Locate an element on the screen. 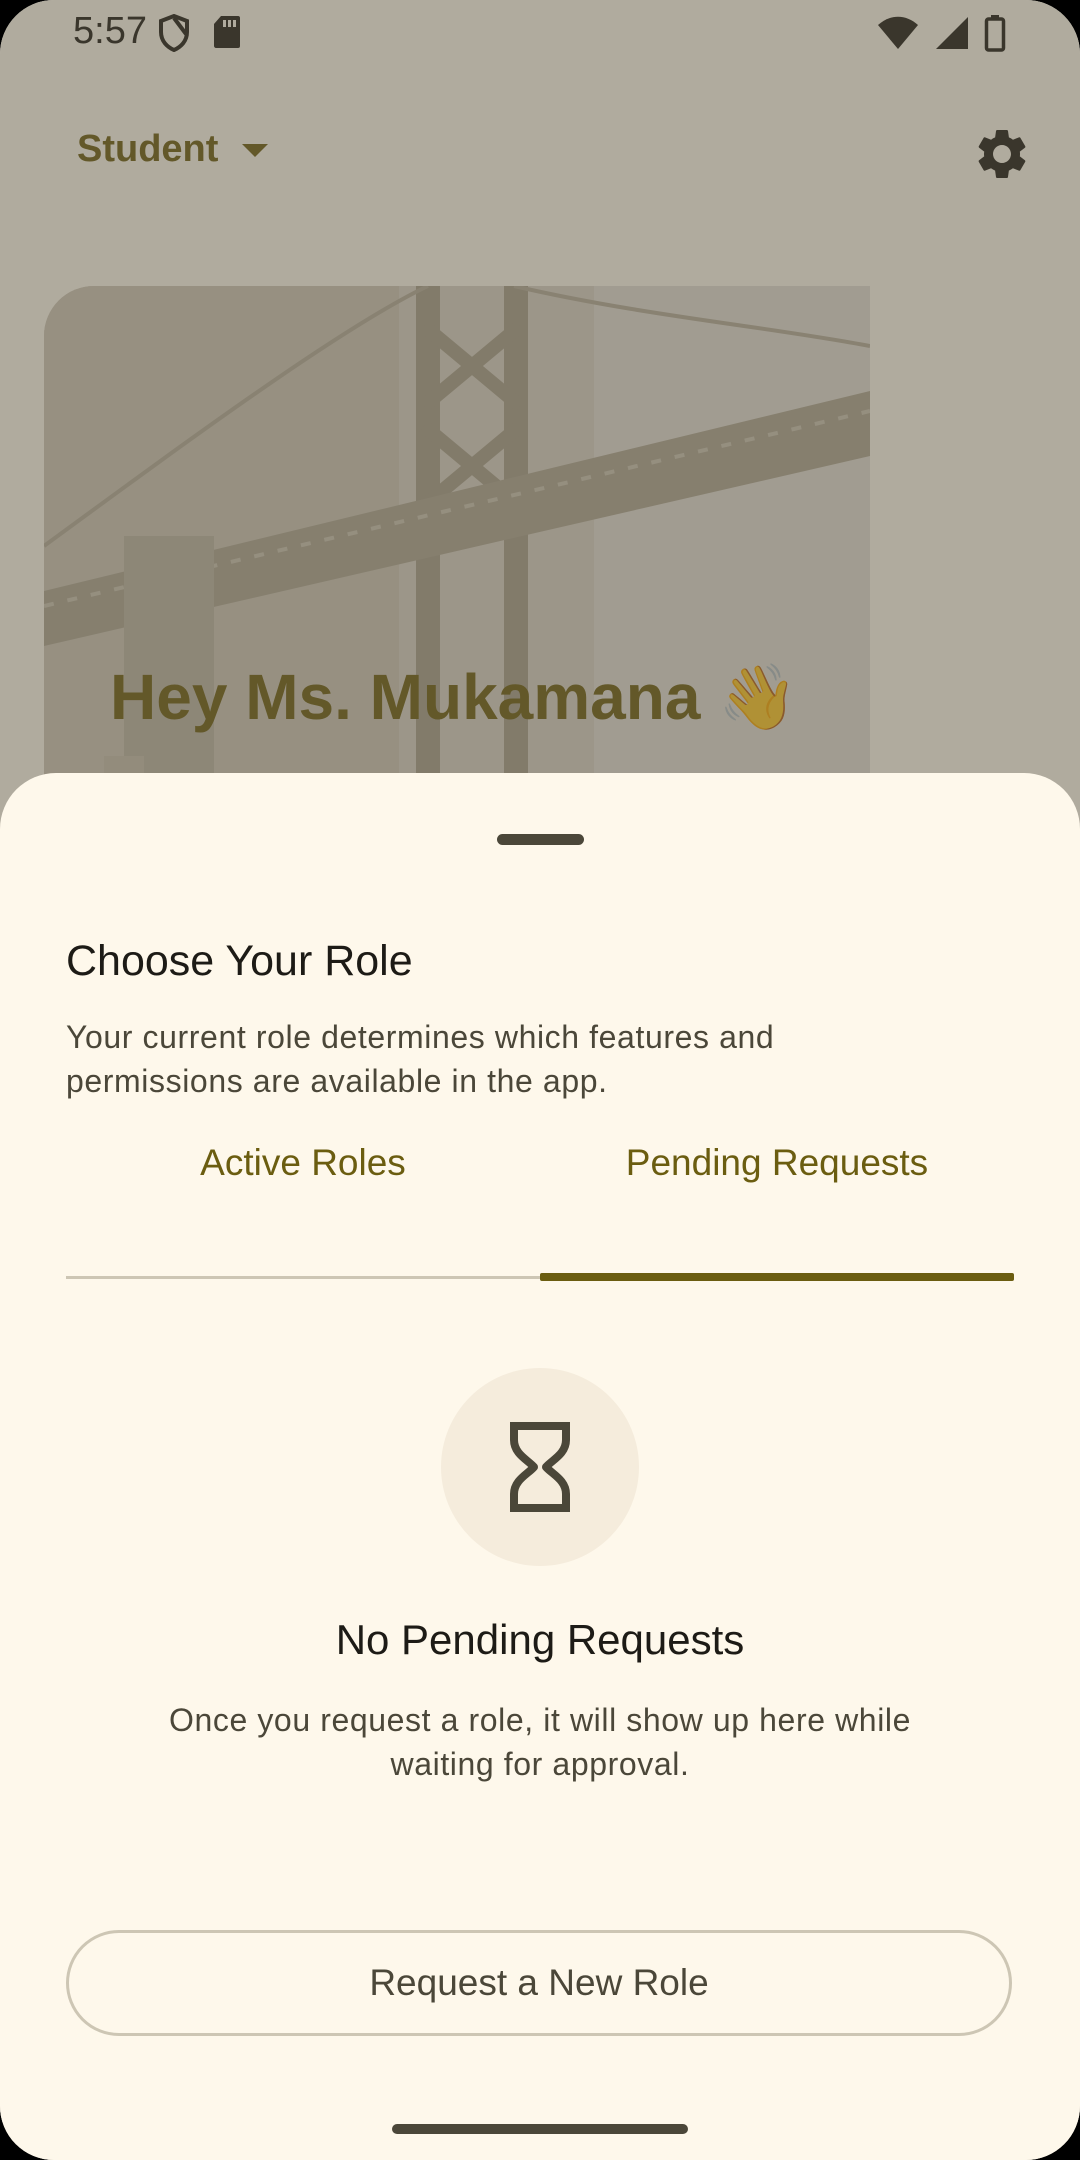 Image resolution: width=1080 pixels, height=2160 pixels. request-new-role-label: Request a New Role is located at coordinates (539, 1982).